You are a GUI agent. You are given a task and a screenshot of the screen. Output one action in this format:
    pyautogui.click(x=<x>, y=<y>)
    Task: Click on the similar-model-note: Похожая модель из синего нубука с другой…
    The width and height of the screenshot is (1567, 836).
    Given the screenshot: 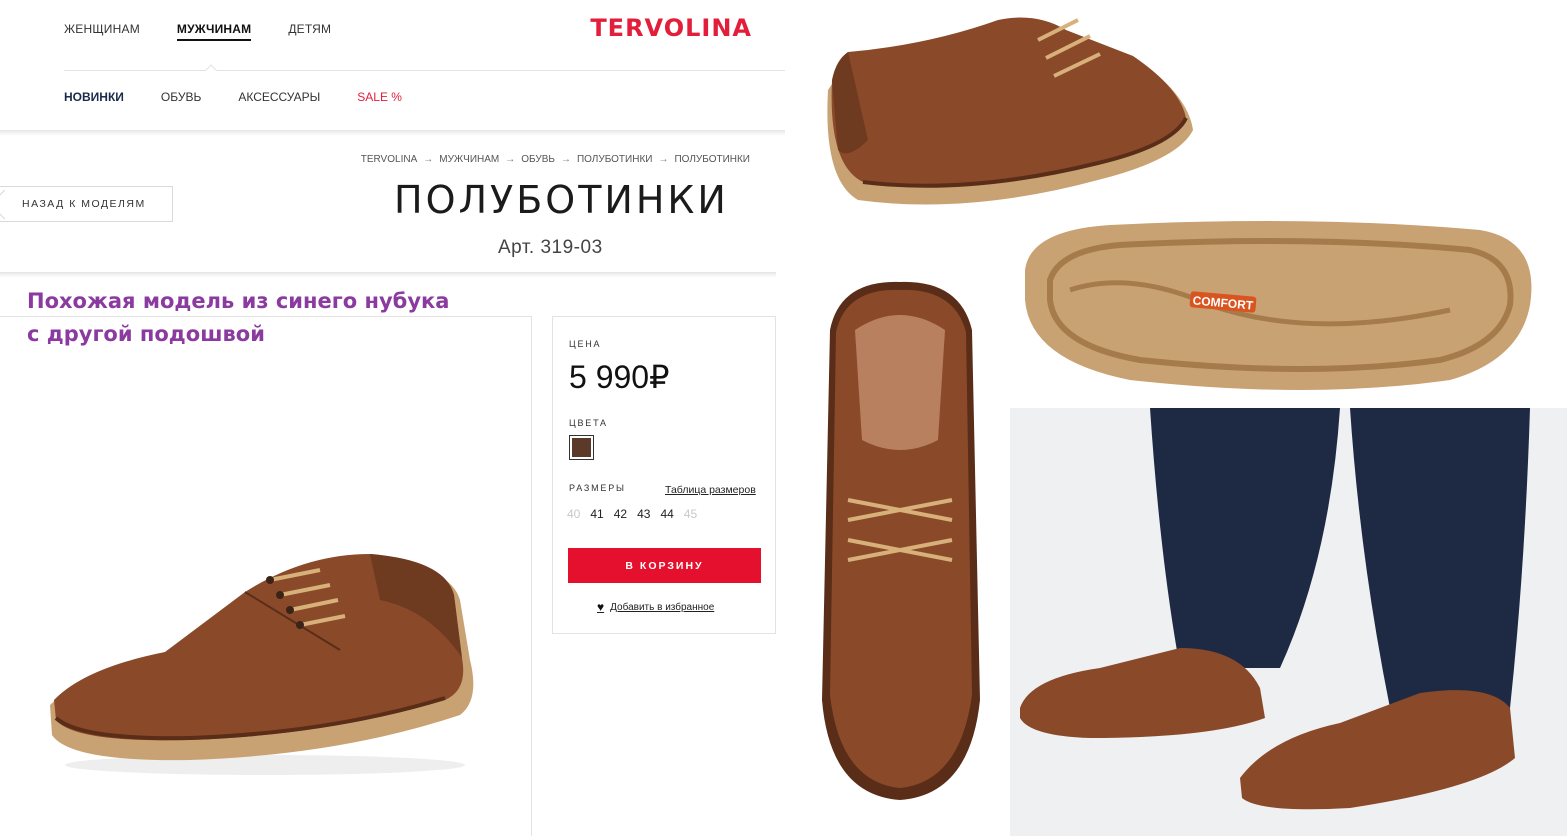 What is the action you would take?
    pyautogui.click(x=238, y=318)
    